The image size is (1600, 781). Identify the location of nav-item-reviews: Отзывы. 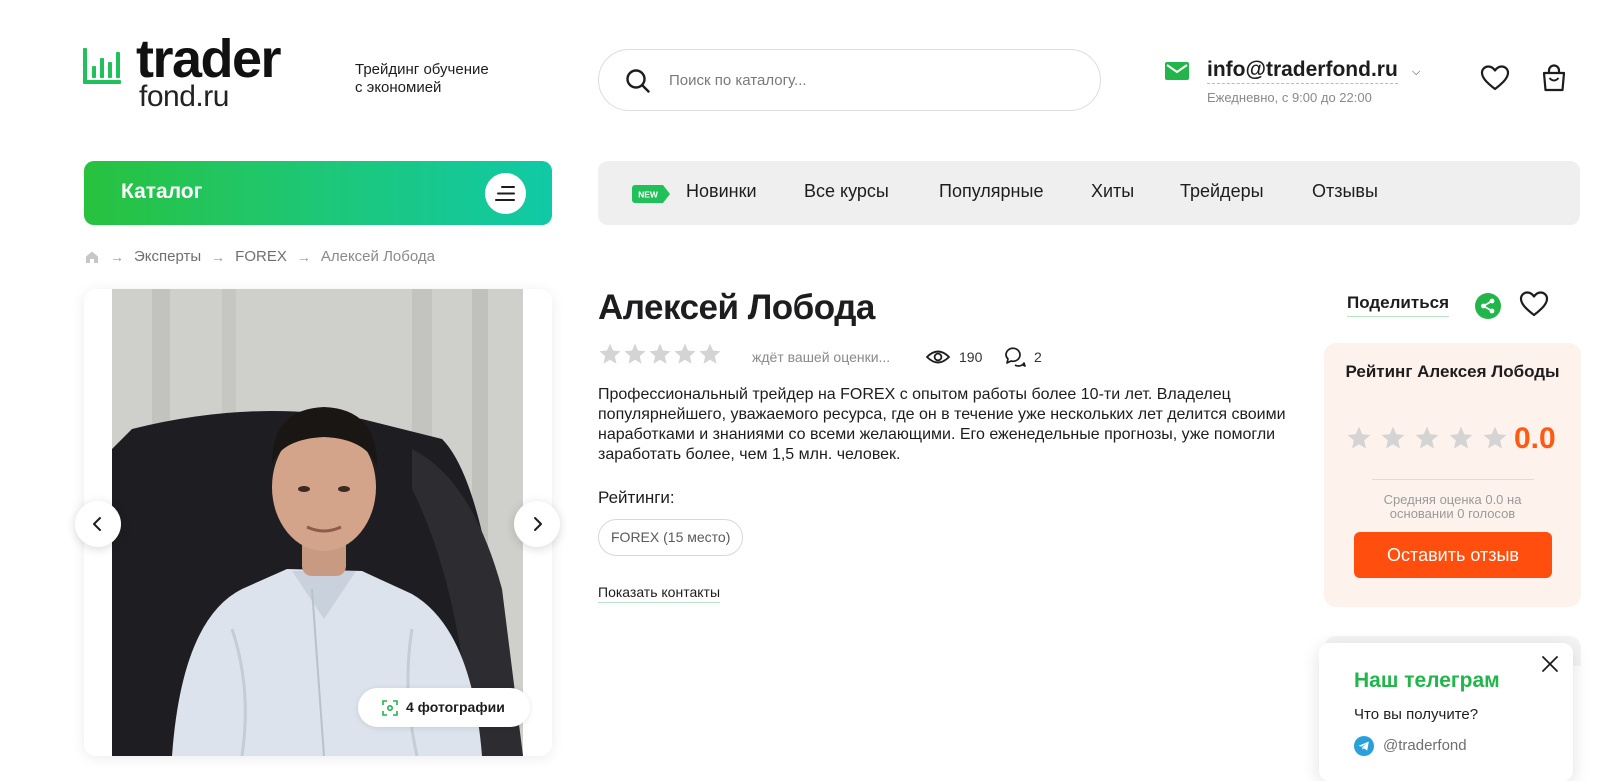
(1345, 191).